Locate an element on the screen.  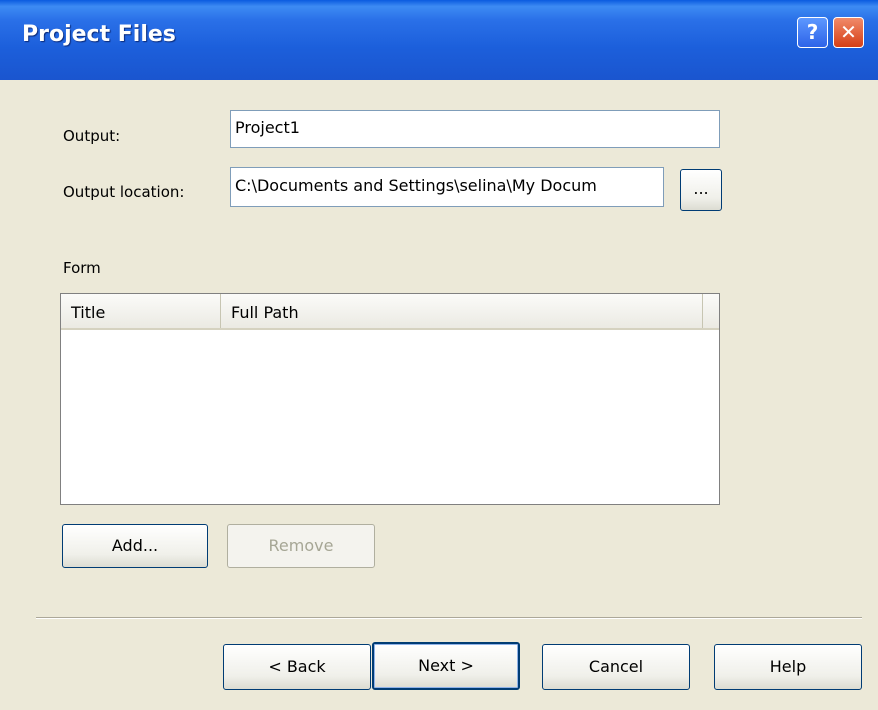
cancel-button: Cancel is located at coordinates (616, 667).